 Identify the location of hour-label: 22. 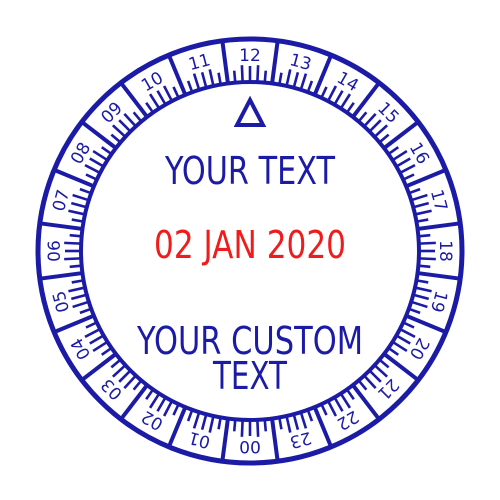
(347, 420).